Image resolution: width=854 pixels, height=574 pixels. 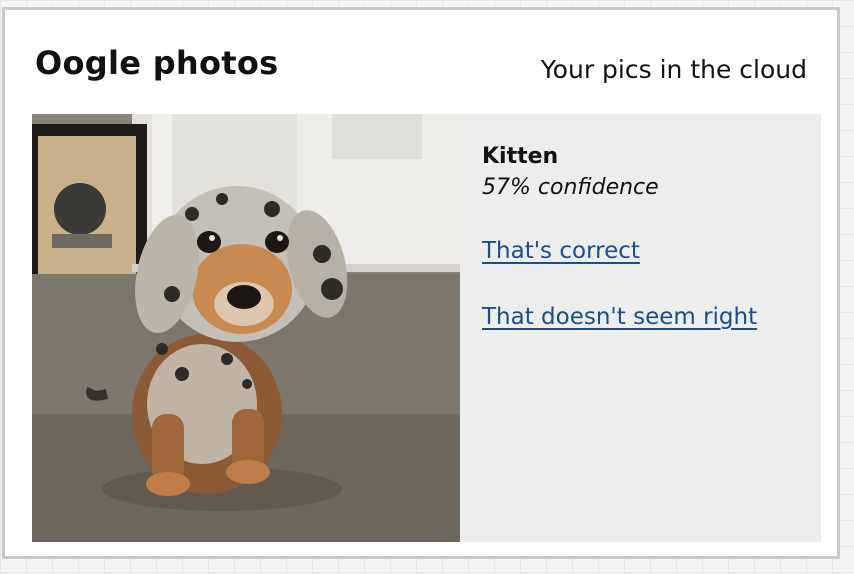 I want to click on app-tagline: Your pics in the cloud, so click(x=673, y=69).